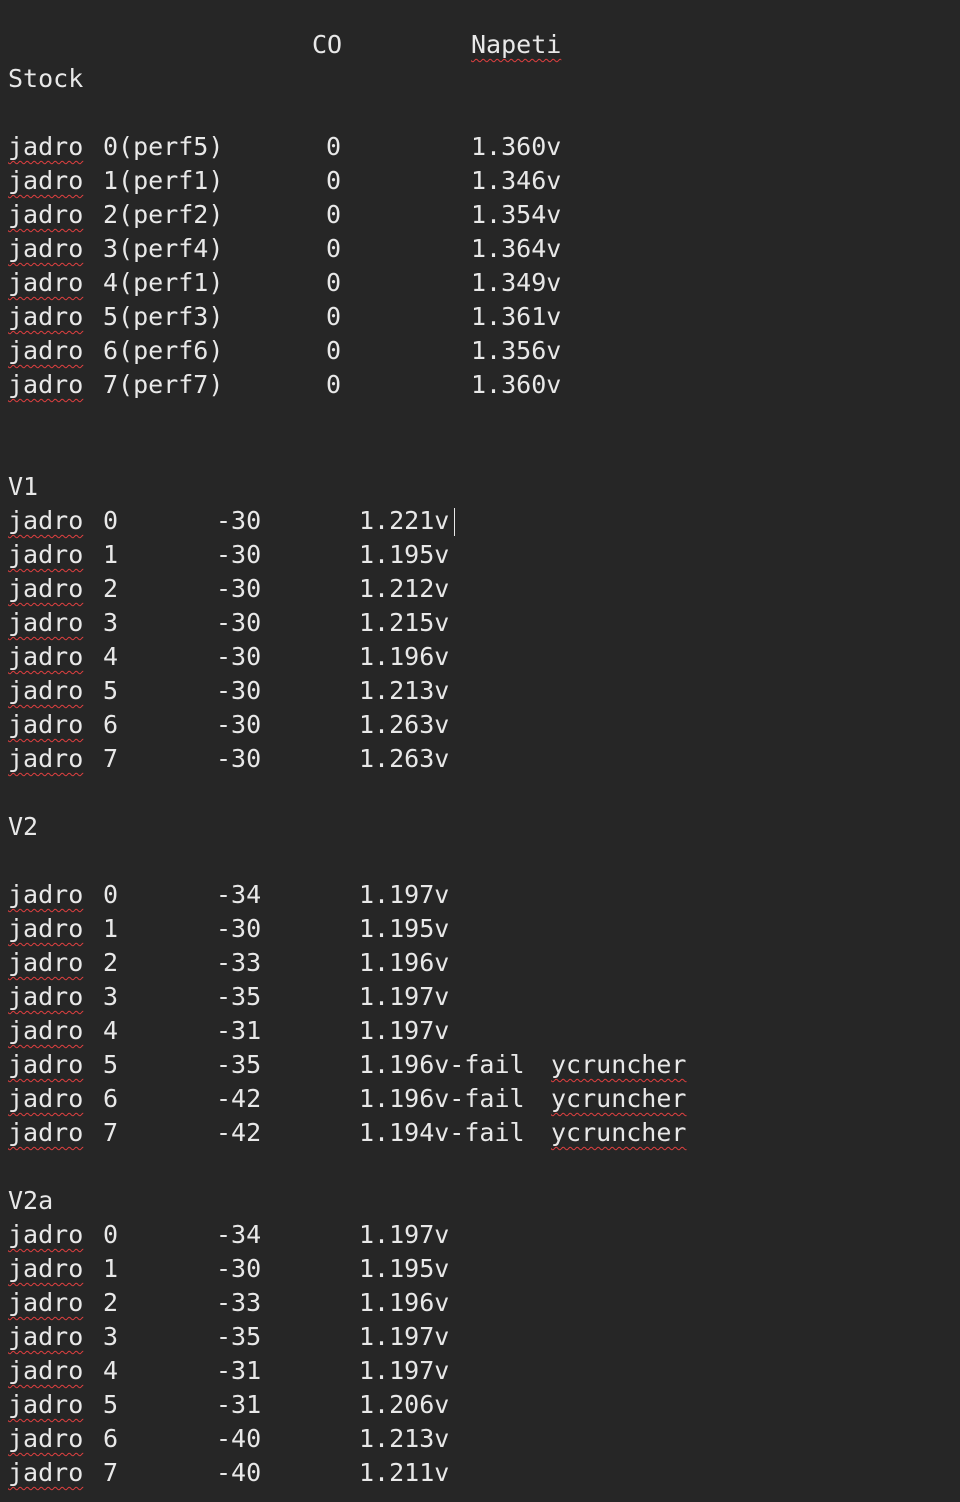 This screenshot has width=960, height=1502. What do you see at coordinates (480, 589) in the screenshot?
I see `table-row: jadro 2 -30 1.212v` at bounding box center [480, 589].